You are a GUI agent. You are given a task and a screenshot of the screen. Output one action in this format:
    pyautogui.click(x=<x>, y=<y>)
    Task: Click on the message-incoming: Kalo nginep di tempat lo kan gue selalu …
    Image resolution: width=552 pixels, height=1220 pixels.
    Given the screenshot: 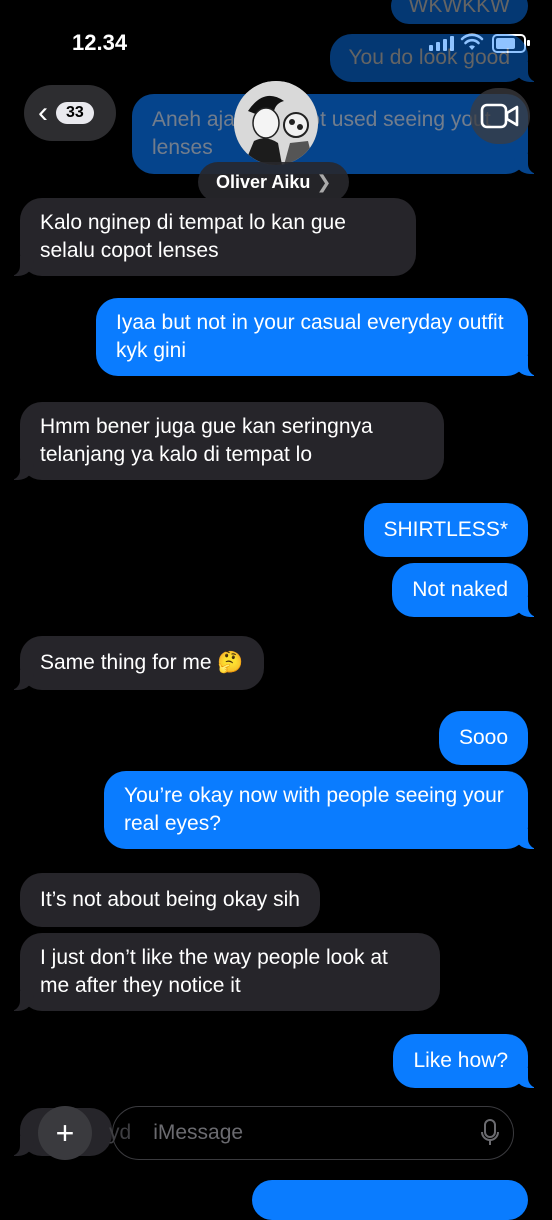 What is the action you would take?
    pyautogui.click(x=211, y=237)
    